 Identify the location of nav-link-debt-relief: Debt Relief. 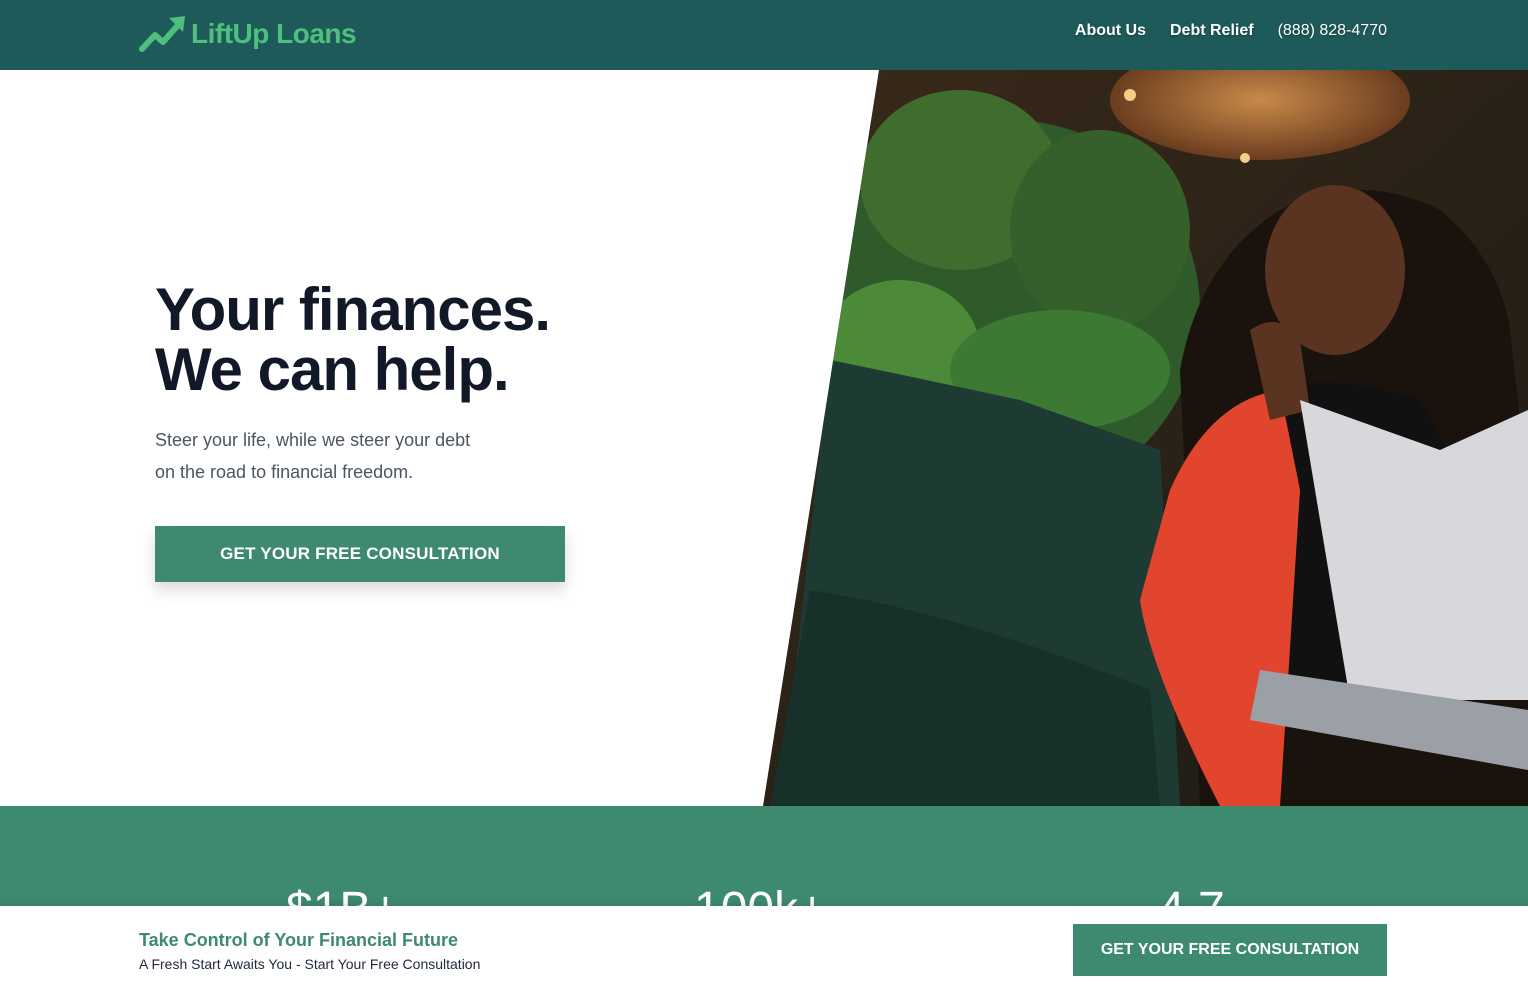
(1212, 31).